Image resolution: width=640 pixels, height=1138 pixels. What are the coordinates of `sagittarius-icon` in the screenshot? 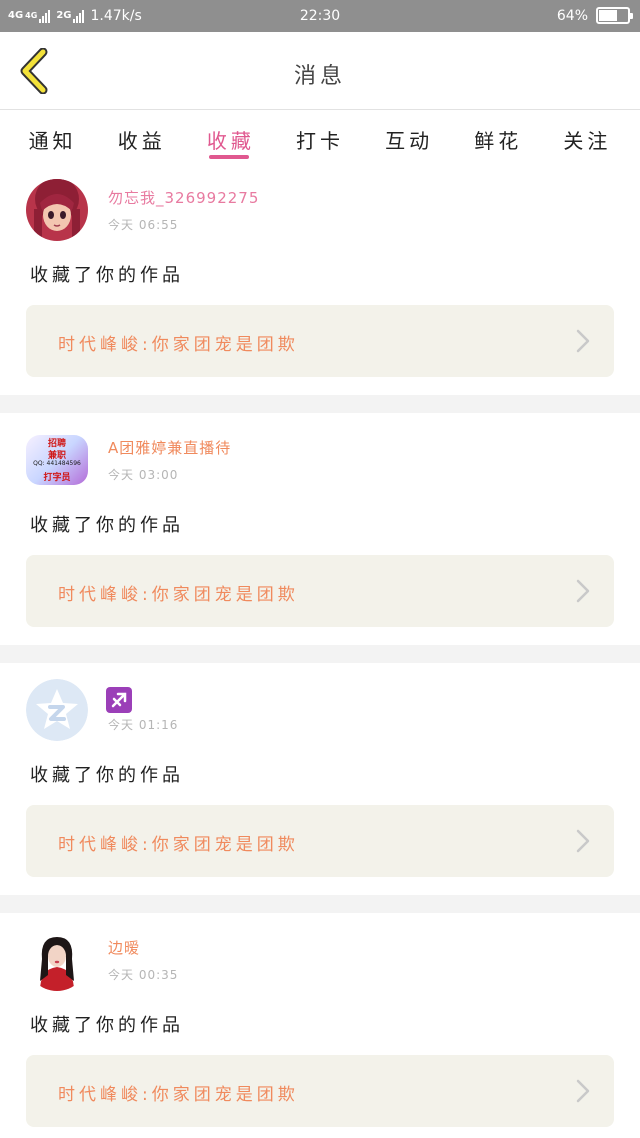 It's located at (119, 700).